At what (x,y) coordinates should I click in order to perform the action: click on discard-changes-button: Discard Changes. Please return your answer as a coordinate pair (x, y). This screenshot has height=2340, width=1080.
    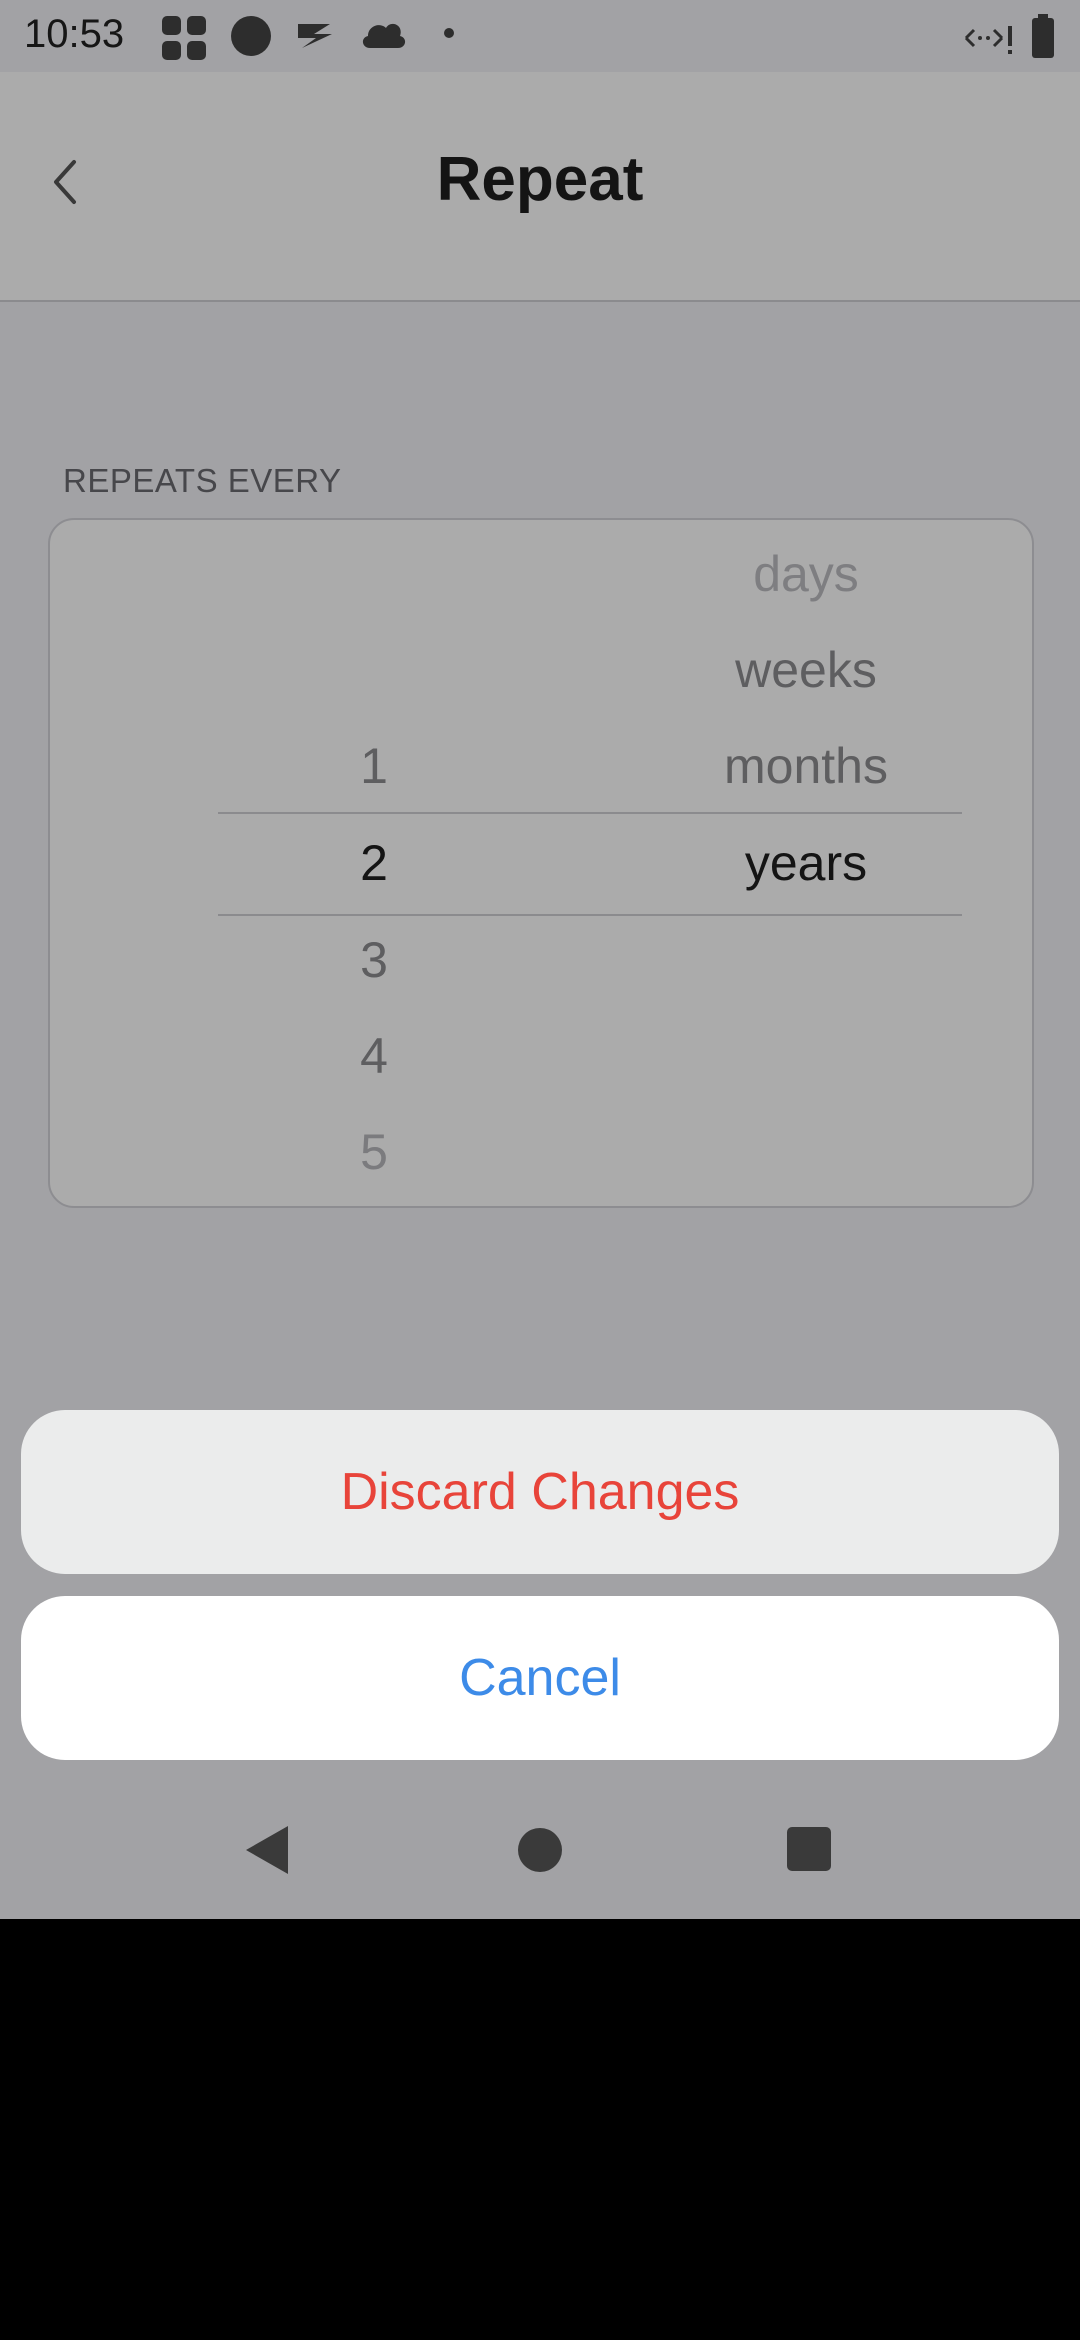
    Looking at the image, I should click on (540, 1492).